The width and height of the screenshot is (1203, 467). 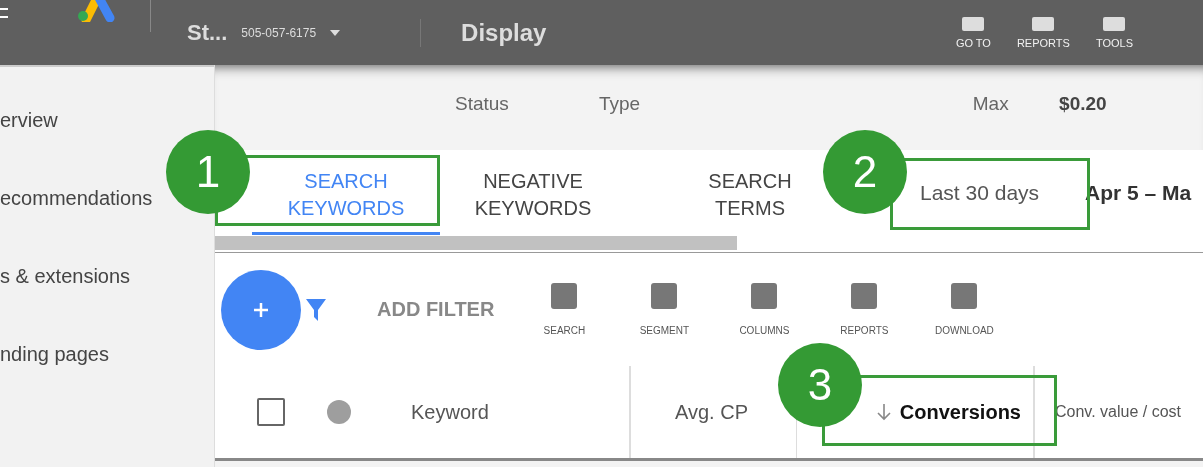 What do you see at coordinates (764, 309) in the screenshot?
I see `tool-button: COLUMNS` at bounding box center [764, 309].